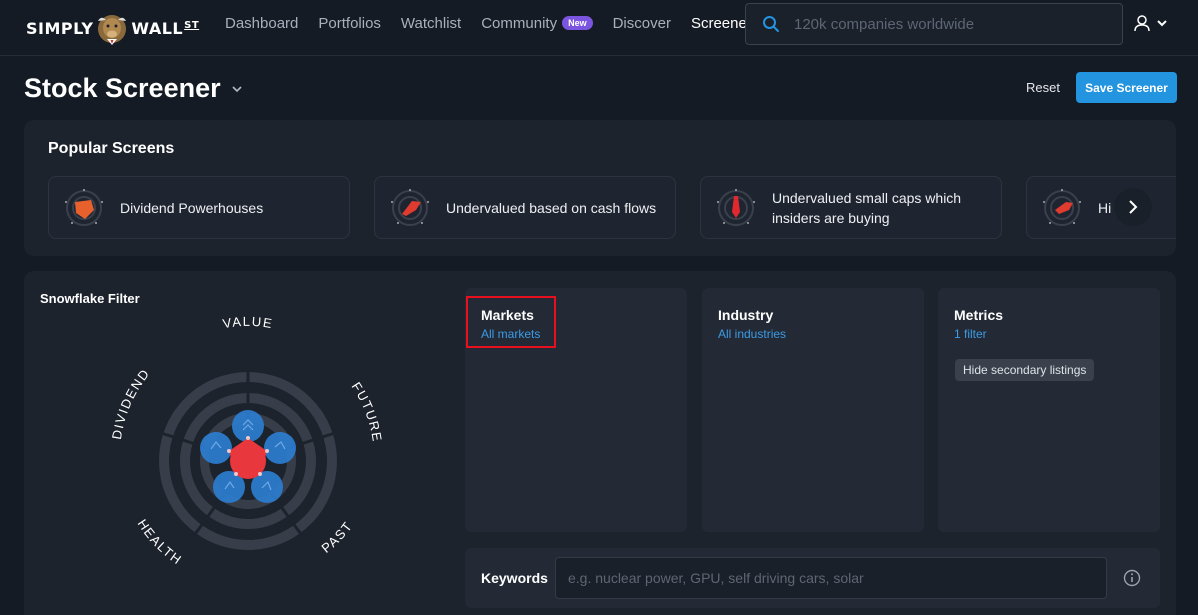  I want to click on industry-value: All industries, so click(752, 334).